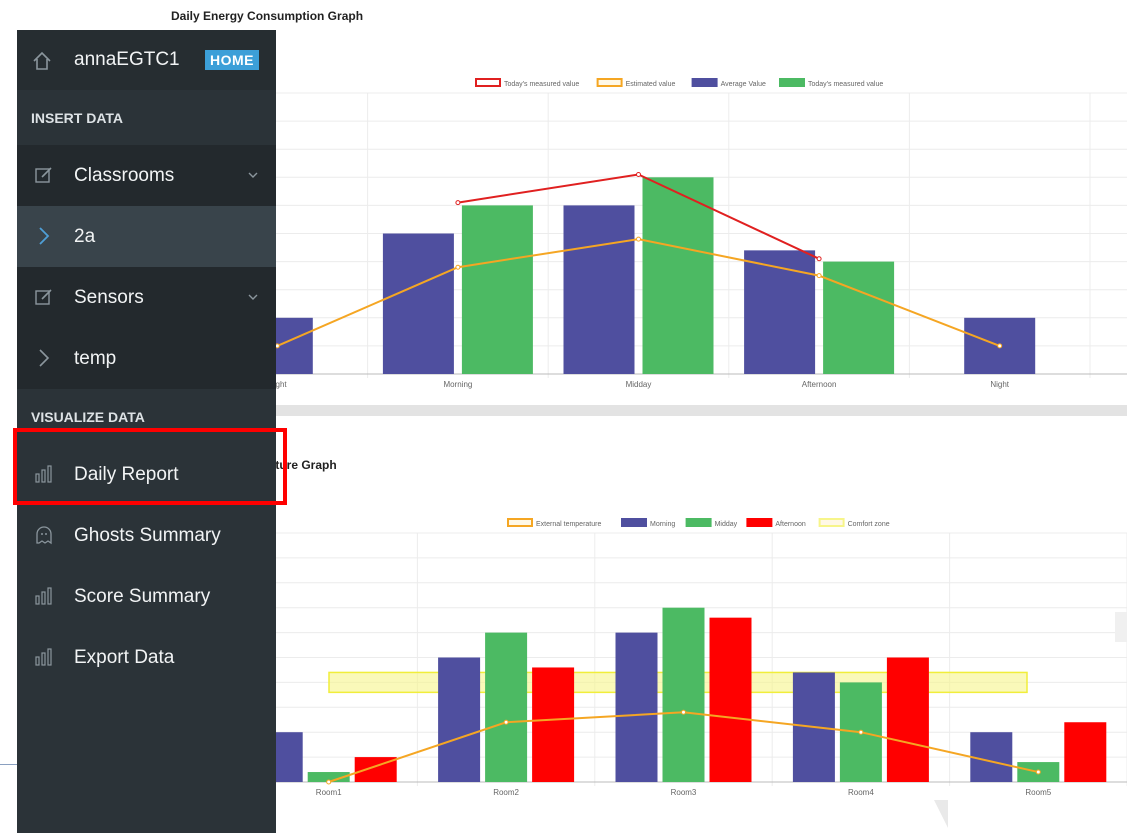 The height and width of the screenshot is (833, 1127). I want to click on x-tick-label: Room4, so click(861, 792).